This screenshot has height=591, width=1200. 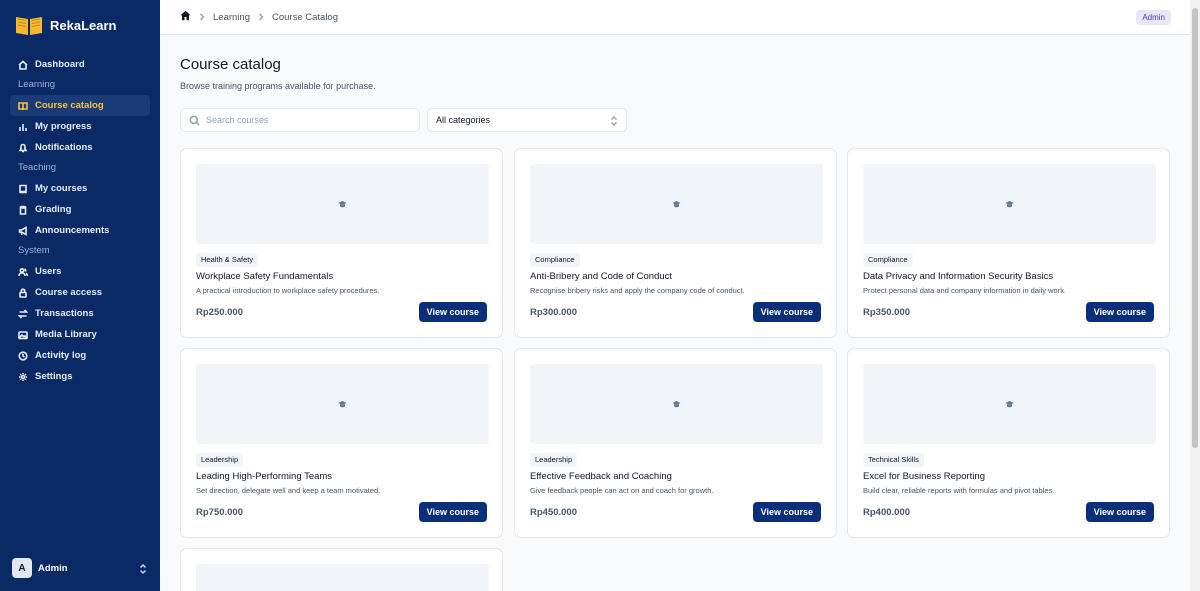 I want to click on sidebar-item-label: Notifications, so click(x=64, y=147).